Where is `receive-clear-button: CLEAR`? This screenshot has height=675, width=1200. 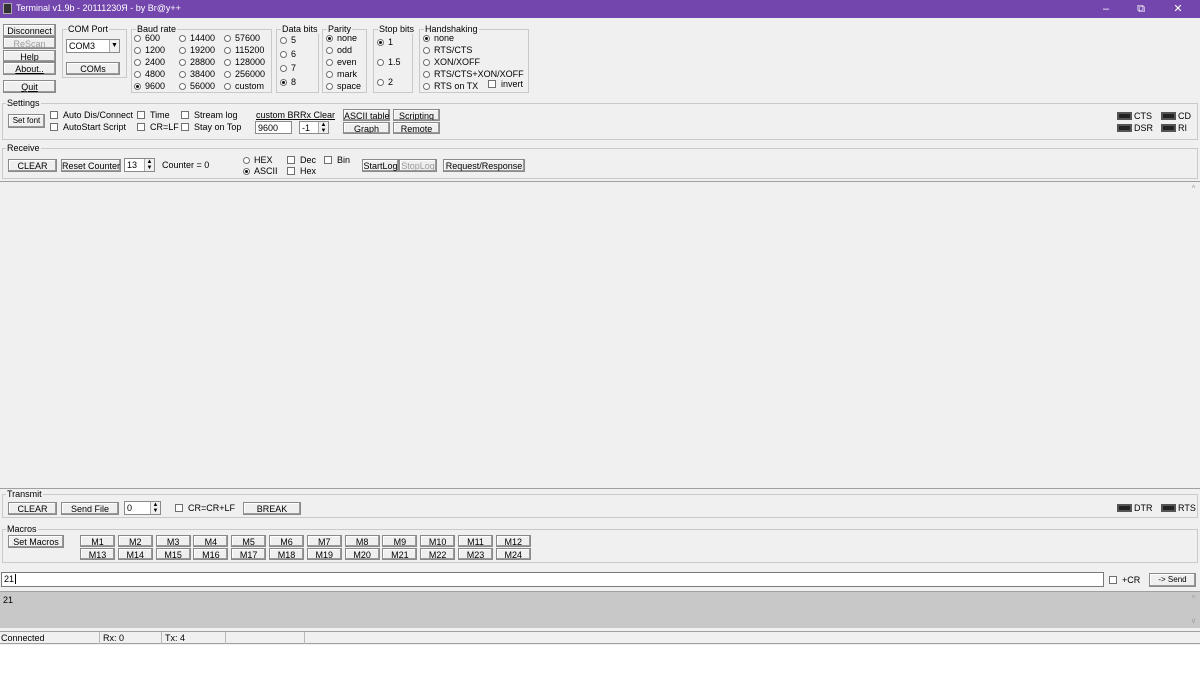
receive-clear-button: CLEAR is located at coordinates (32, 165).